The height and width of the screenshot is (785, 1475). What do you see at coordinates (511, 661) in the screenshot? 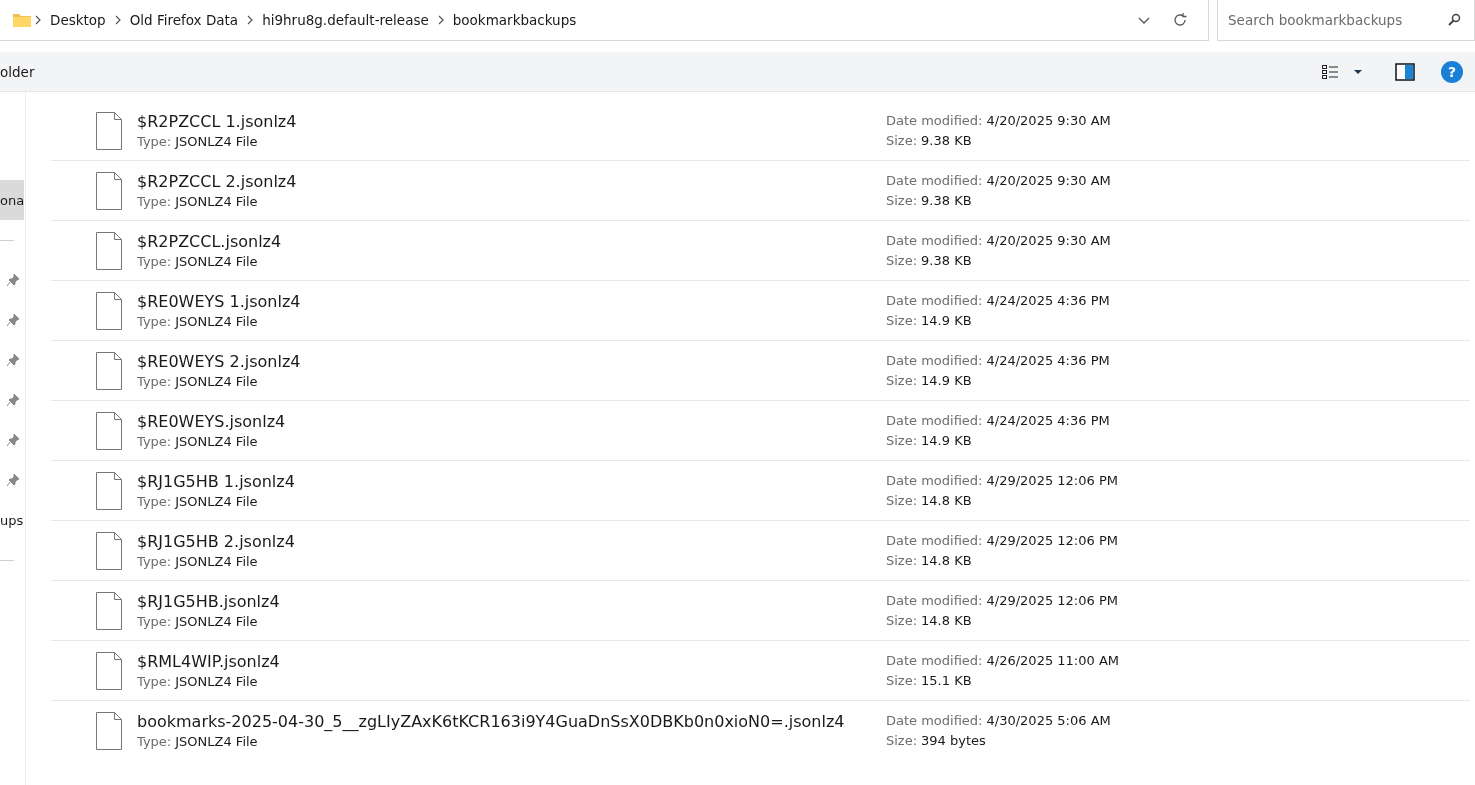
I see `file-name: $RML4WIP.jsonlz4` at bounding box center [511, 661].